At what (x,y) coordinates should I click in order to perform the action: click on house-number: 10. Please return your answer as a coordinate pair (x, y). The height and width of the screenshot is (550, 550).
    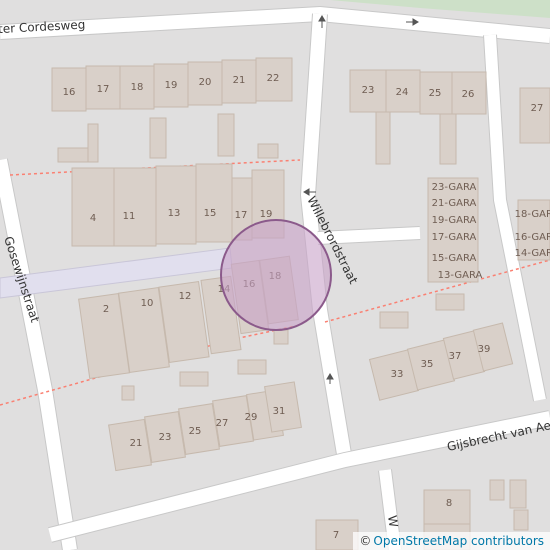
    Looking at the image, I should click on (147, 303).